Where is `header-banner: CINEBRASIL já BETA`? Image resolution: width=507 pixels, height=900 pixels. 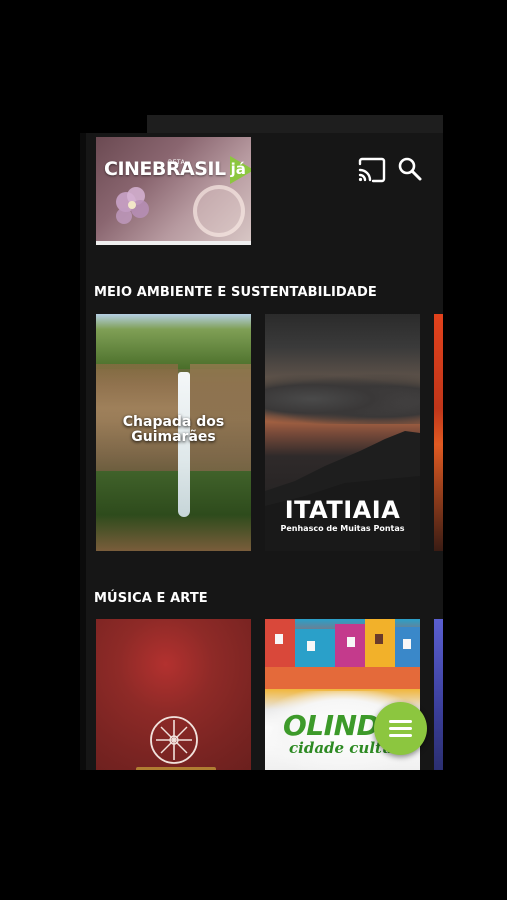
header-banner: CINEBRASIL já BETA is located at coordinates (173, 191).